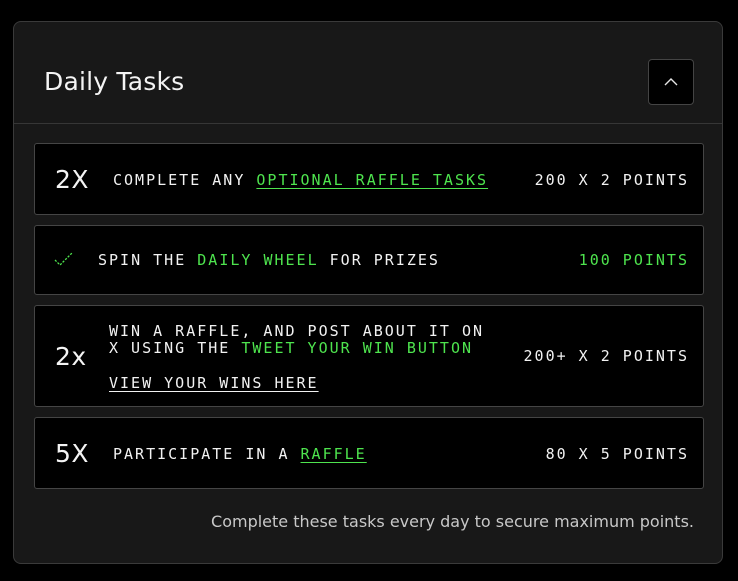  I want to click on task-text: PARTICIPATE IN A, so click(201, 454).